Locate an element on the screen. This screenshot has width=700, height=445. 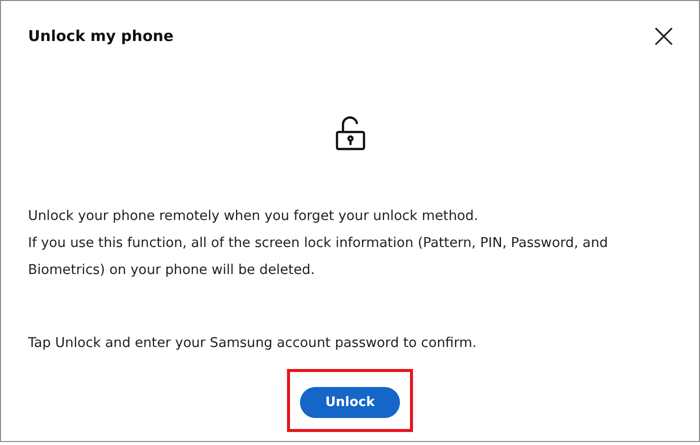
instruction-text: Tap Unlock and enter your Samsung account password to confirm. is located at coordinates (253, 343).